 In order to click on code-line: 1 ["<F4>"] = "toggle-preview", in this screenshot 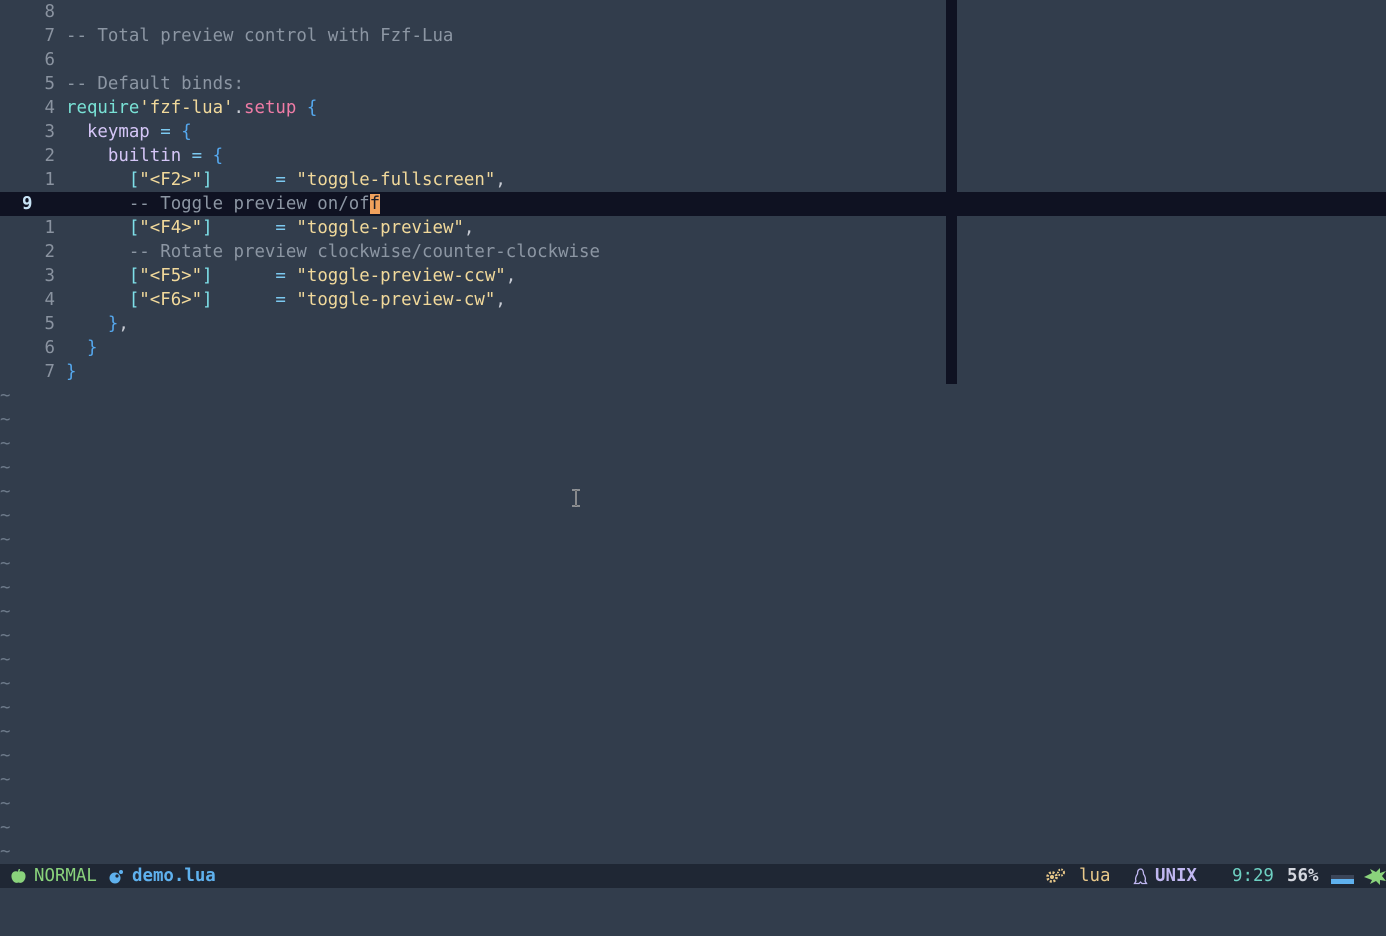, I will do `click(693, 228)`.